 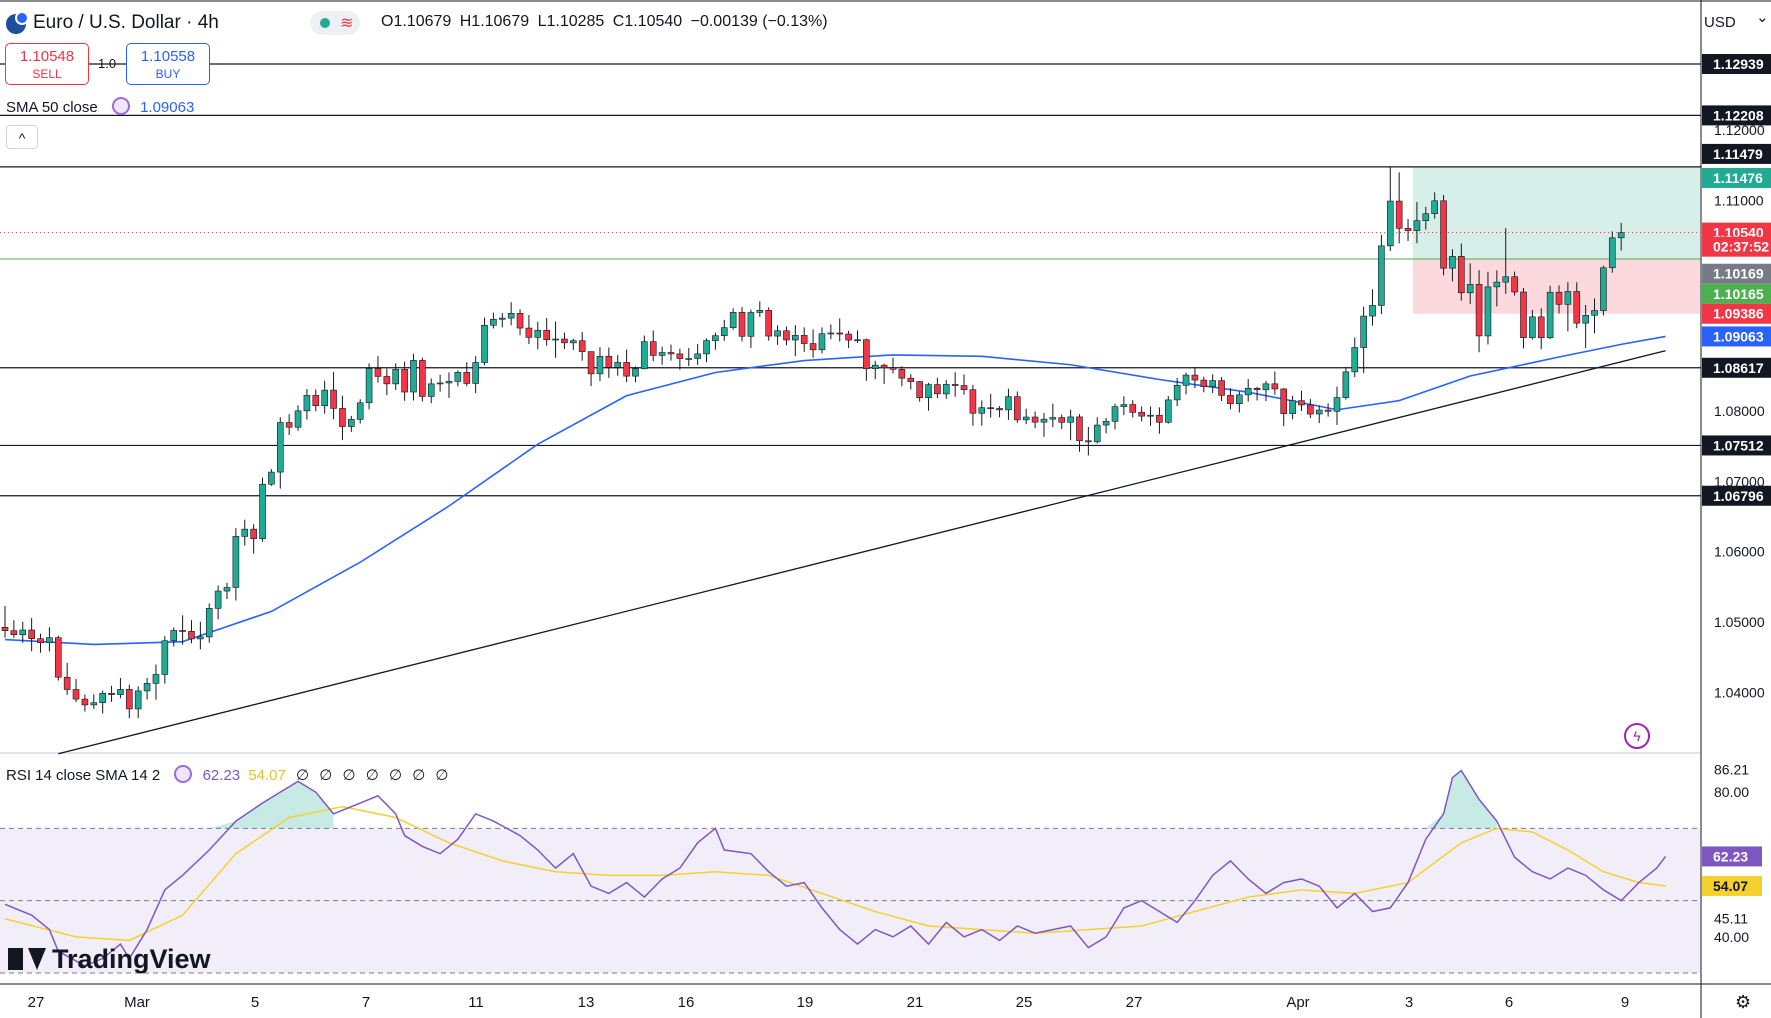 I want to click on buy-button: 1.10558 BUY, so click(x=168, y=64).